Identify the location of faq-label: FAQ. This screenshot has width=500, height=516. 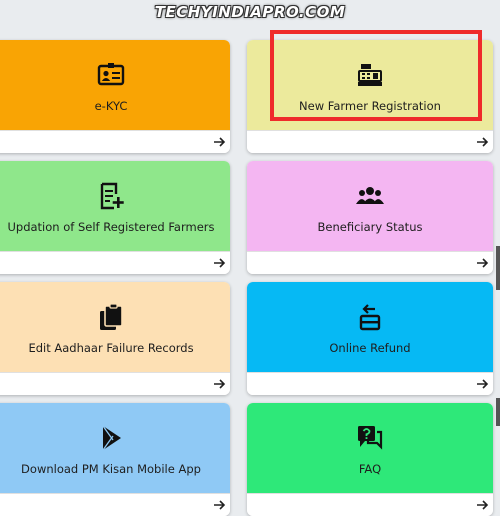
(370, 469).